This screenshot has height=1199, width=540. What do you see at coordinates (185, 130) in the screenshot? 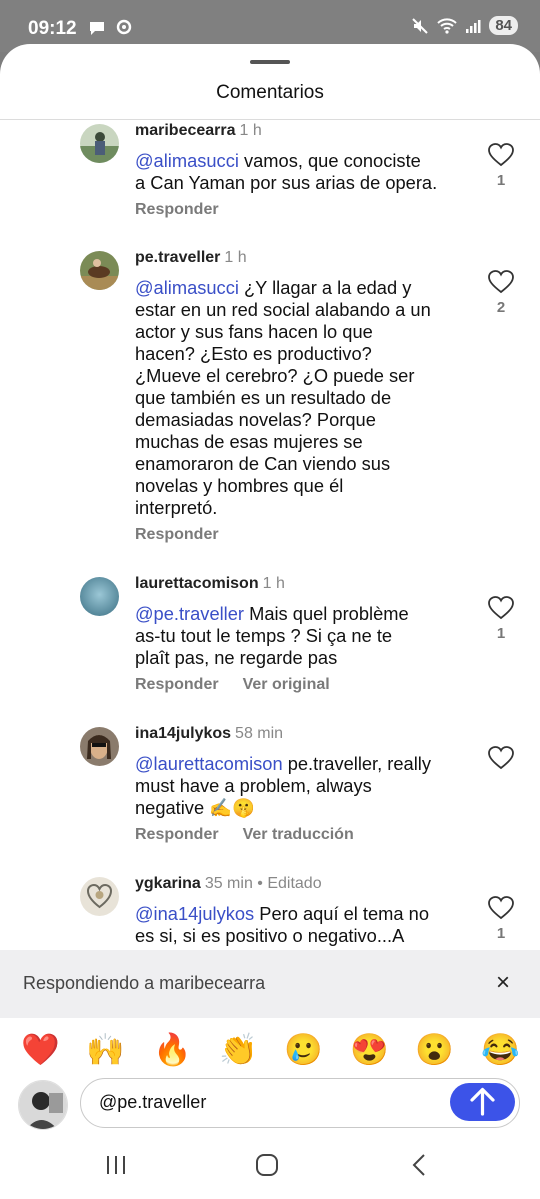
I see `comment-username: maribecearra` at bounding box center [185, 130].